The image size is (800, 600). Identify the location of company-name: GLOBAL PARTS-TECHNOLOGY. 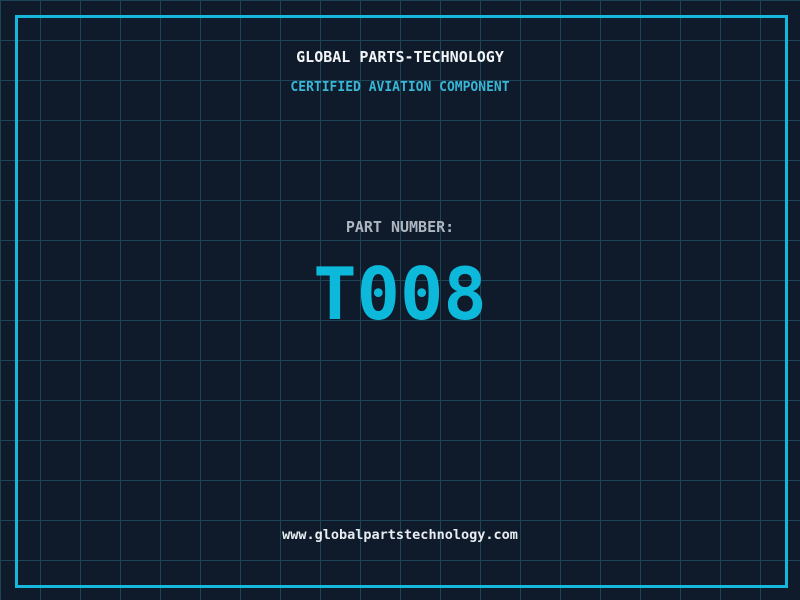
(400, 57).